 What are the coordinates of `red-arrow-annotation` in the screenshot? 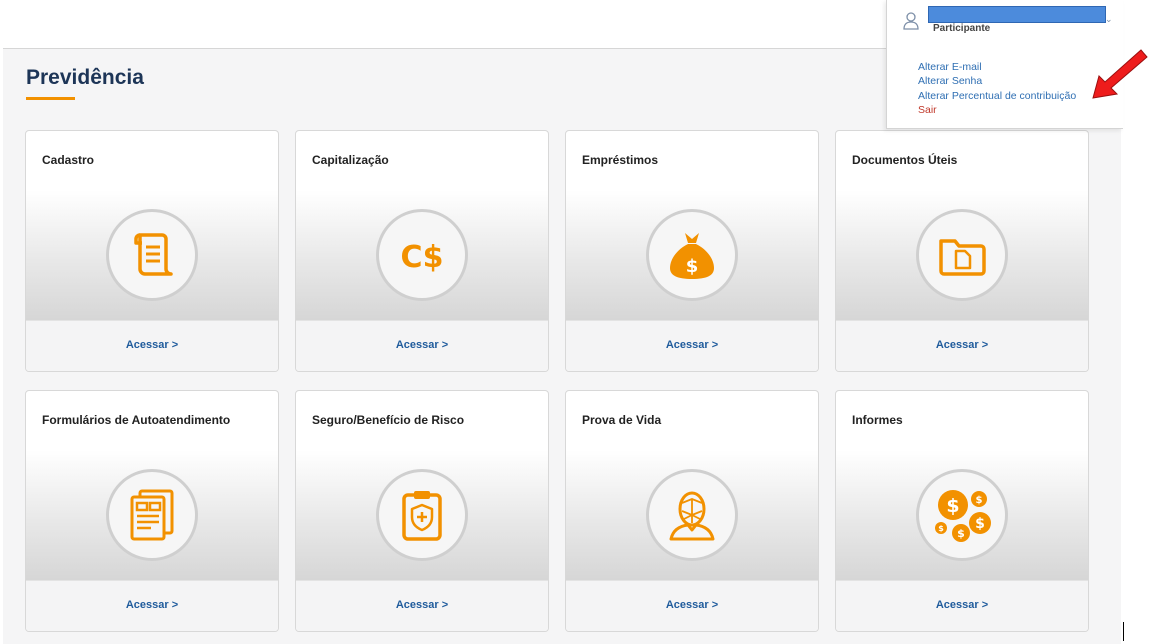 It's located at (1120, 74).